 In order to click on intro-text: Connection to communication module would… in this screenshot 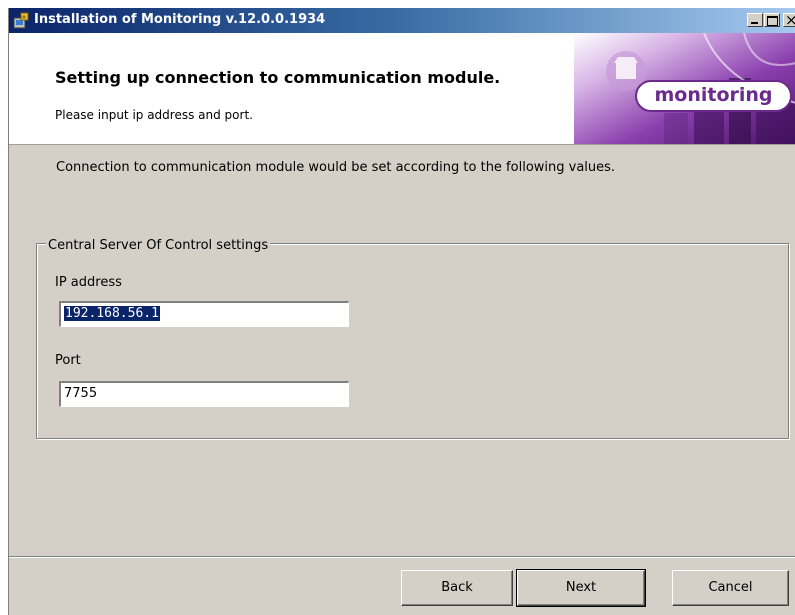, I will do `click(336, 167)`.